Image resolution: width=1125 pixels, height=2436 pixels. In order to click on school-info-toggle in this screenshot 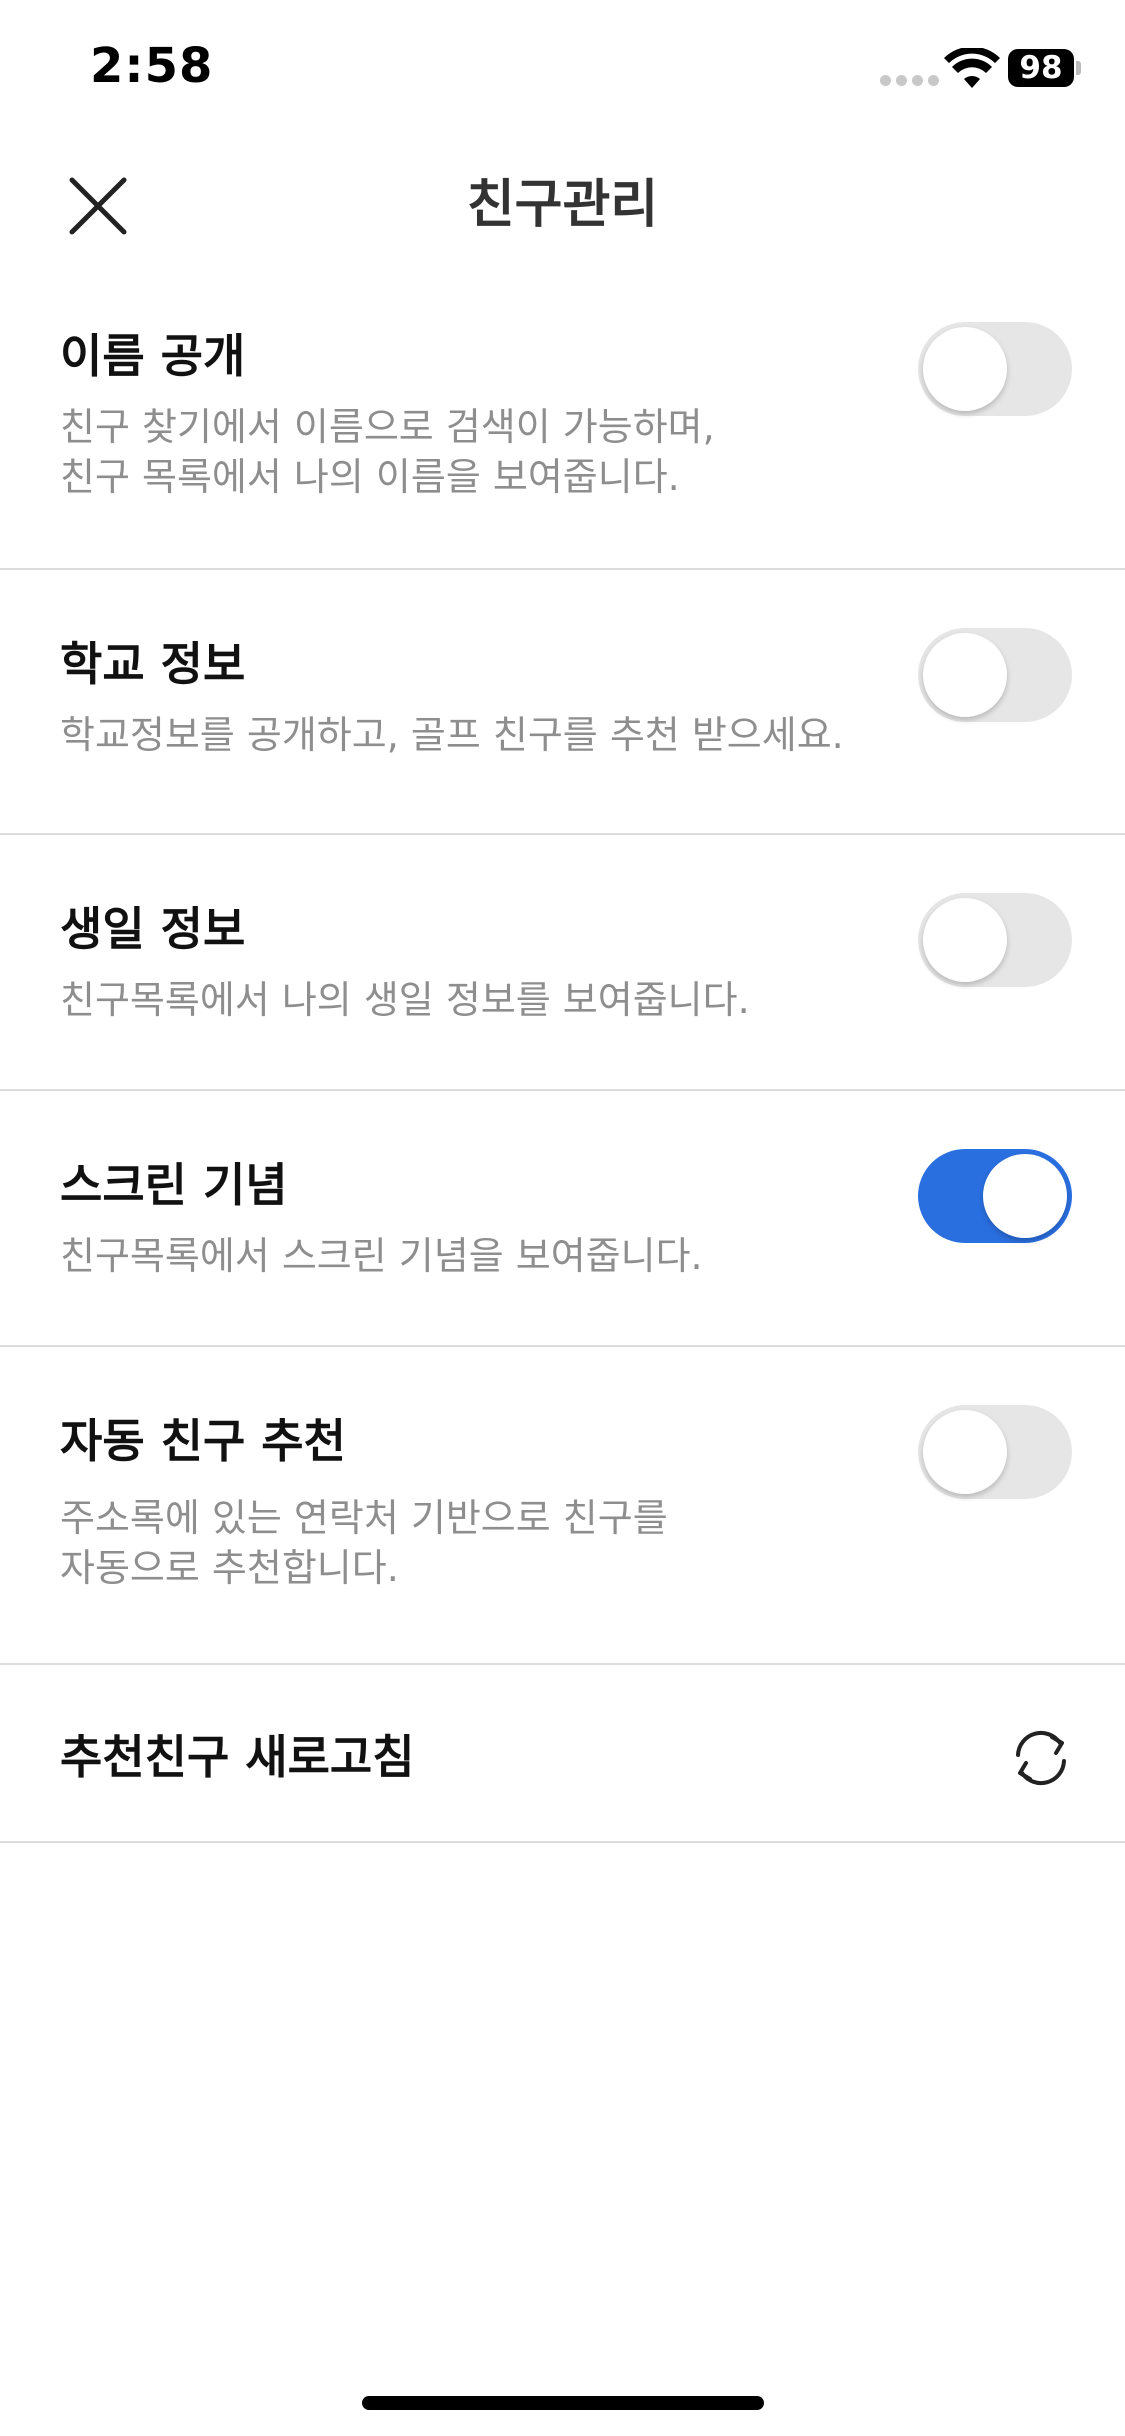, I will do `click(995, 675)`.